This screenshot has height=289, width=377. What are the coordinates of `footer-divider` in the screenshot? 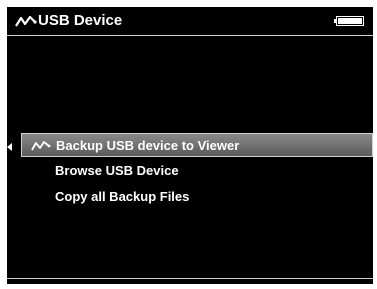 It's located at (190, 278).